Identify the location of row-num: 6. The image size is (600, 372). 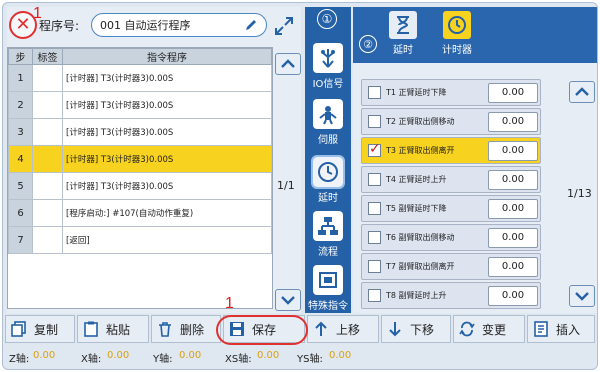
(20, 213).